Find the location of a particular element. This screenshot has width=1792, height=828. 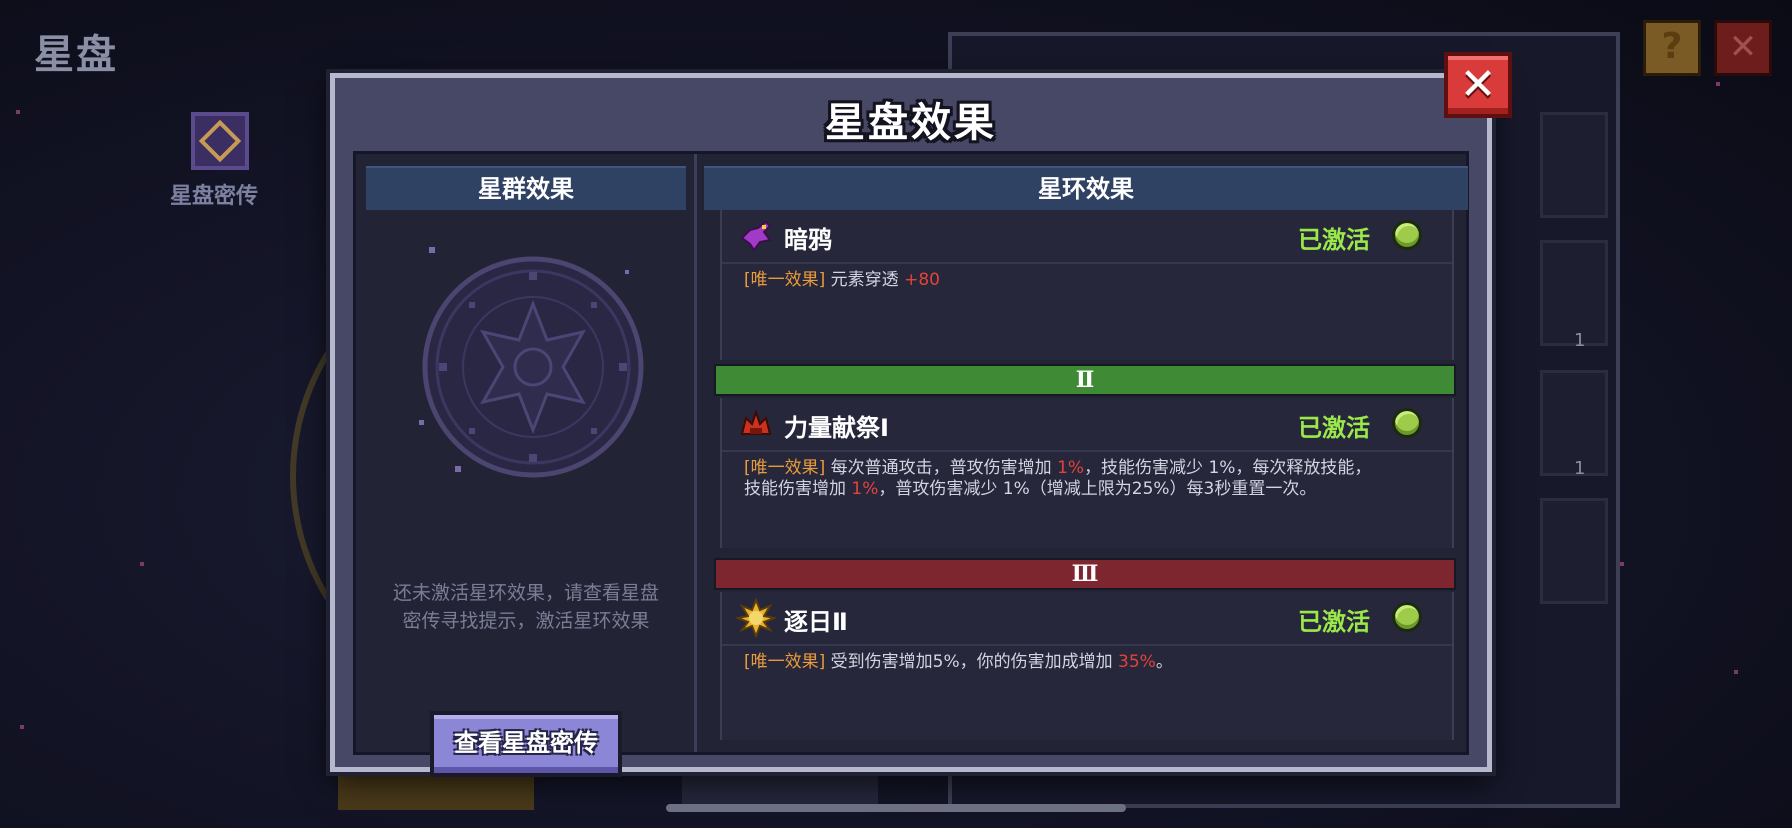

tier-divider-ii: Ⅱ is located at coordinates (1085, 380).